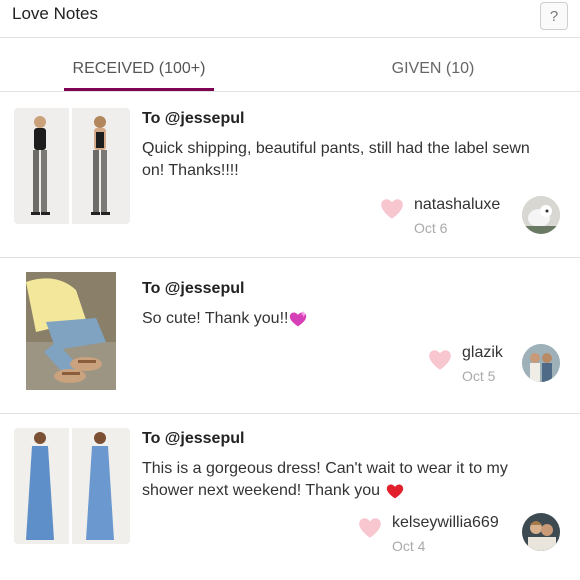 This screenshot has height=580, width=580. I want to click on product-image-sandals, so click(71, 331).